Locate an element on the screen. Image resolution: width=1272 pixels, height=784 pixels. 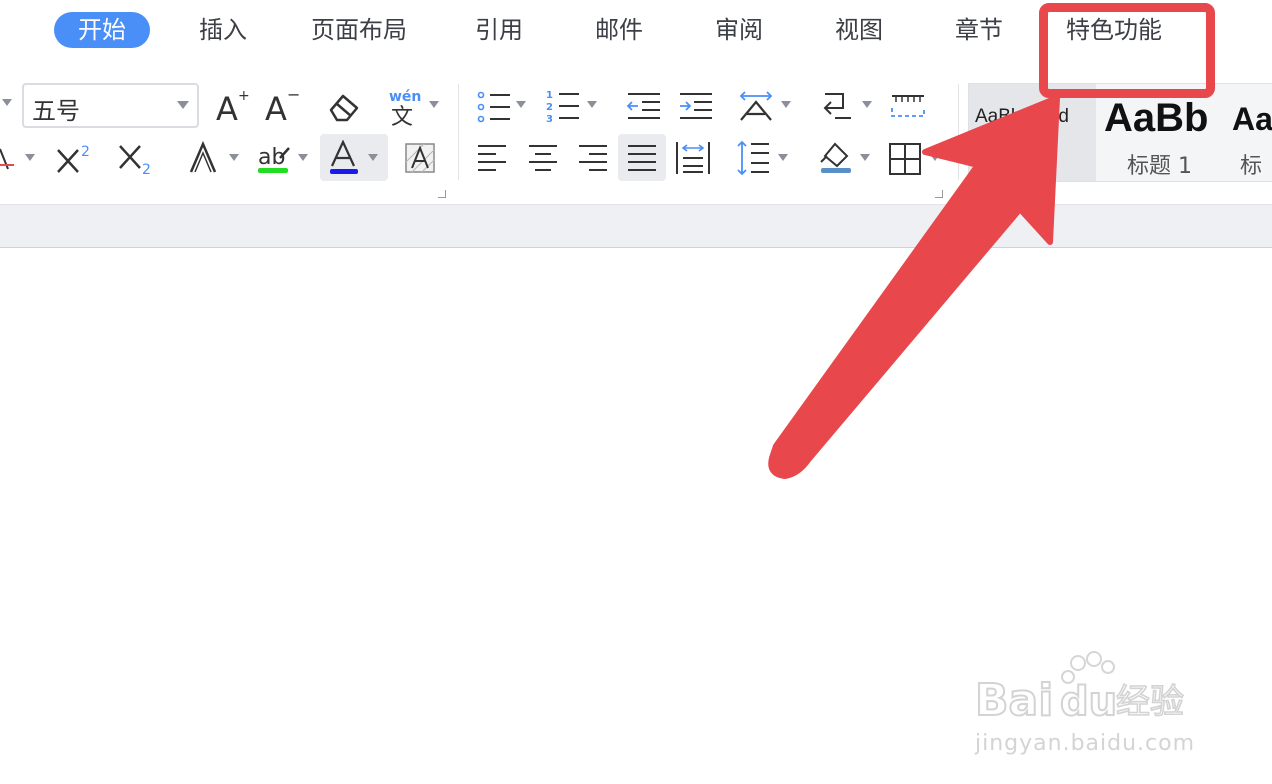
svg-text: du is located at coordinates (1088, 702).